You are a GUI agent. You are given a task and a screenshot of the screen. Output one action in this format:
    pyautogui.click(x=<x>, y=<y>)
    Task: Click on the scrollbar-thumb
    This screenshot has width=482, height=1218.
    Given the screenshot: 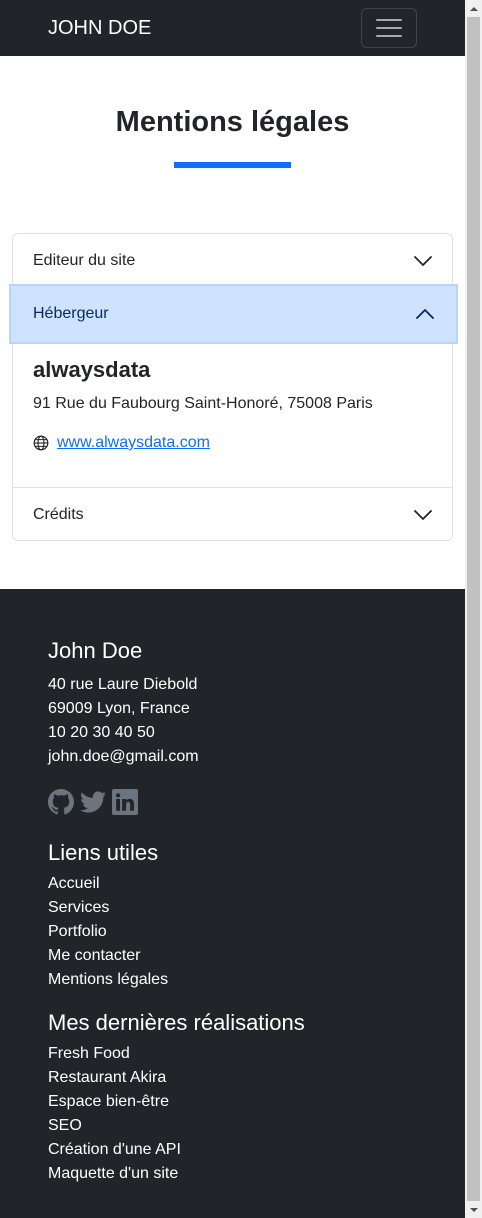 What is the action you would take?
    pyautogui.click(x=473, y=609)
    